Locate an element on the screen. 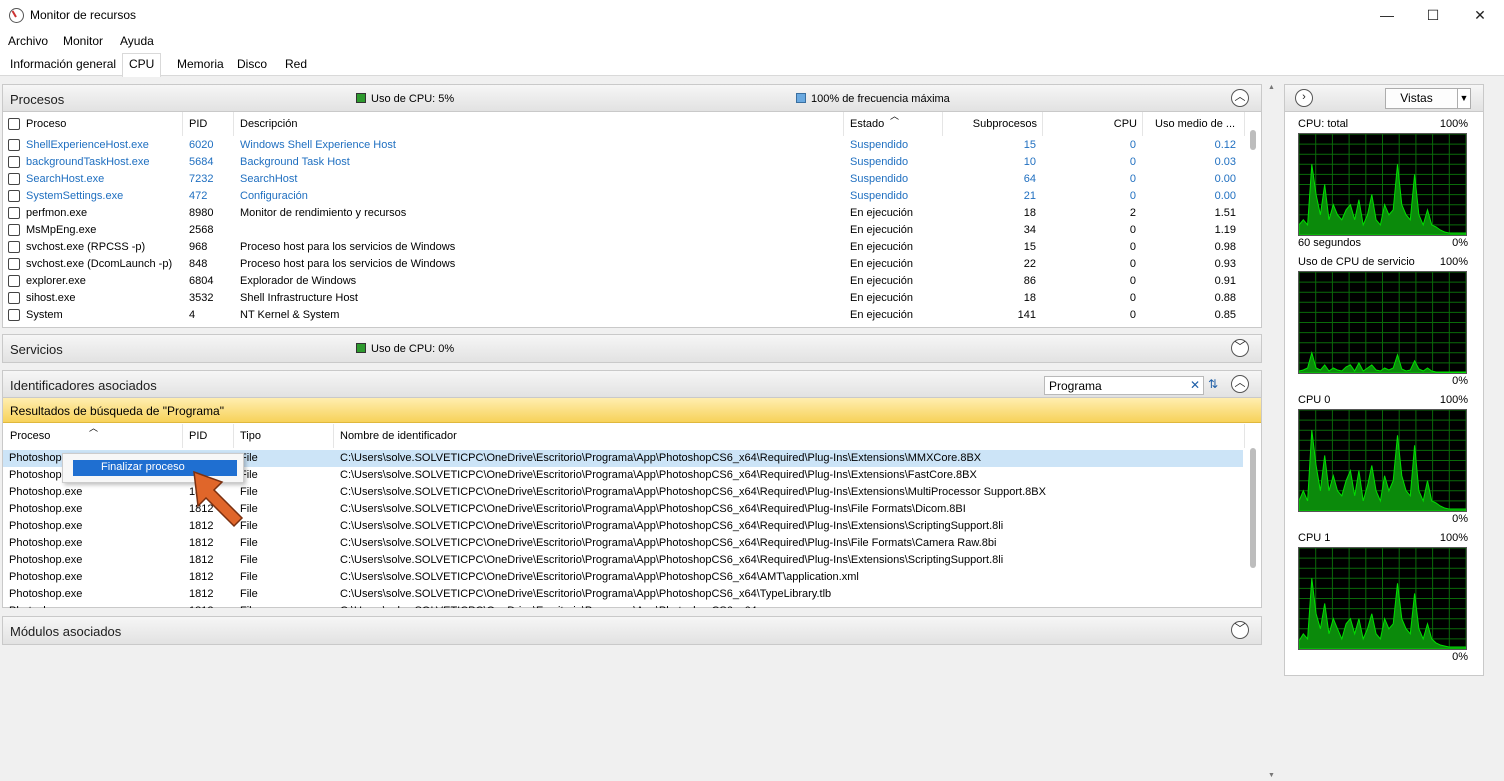 Image resolution: width=1504 pixels, height=781 pixels. col-proceso: Proceso is located at coordinates (93, 124).